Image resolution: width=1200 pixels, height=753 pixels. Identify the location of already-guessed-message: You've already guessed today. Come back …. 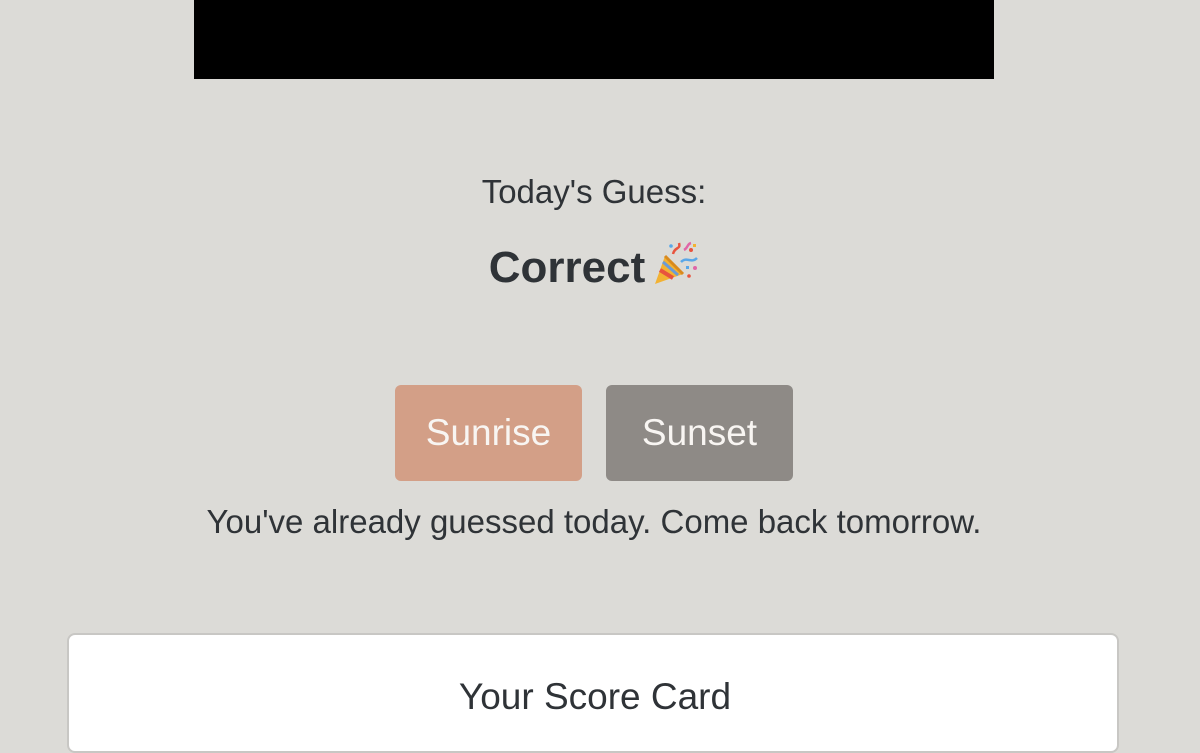
(594, 521).